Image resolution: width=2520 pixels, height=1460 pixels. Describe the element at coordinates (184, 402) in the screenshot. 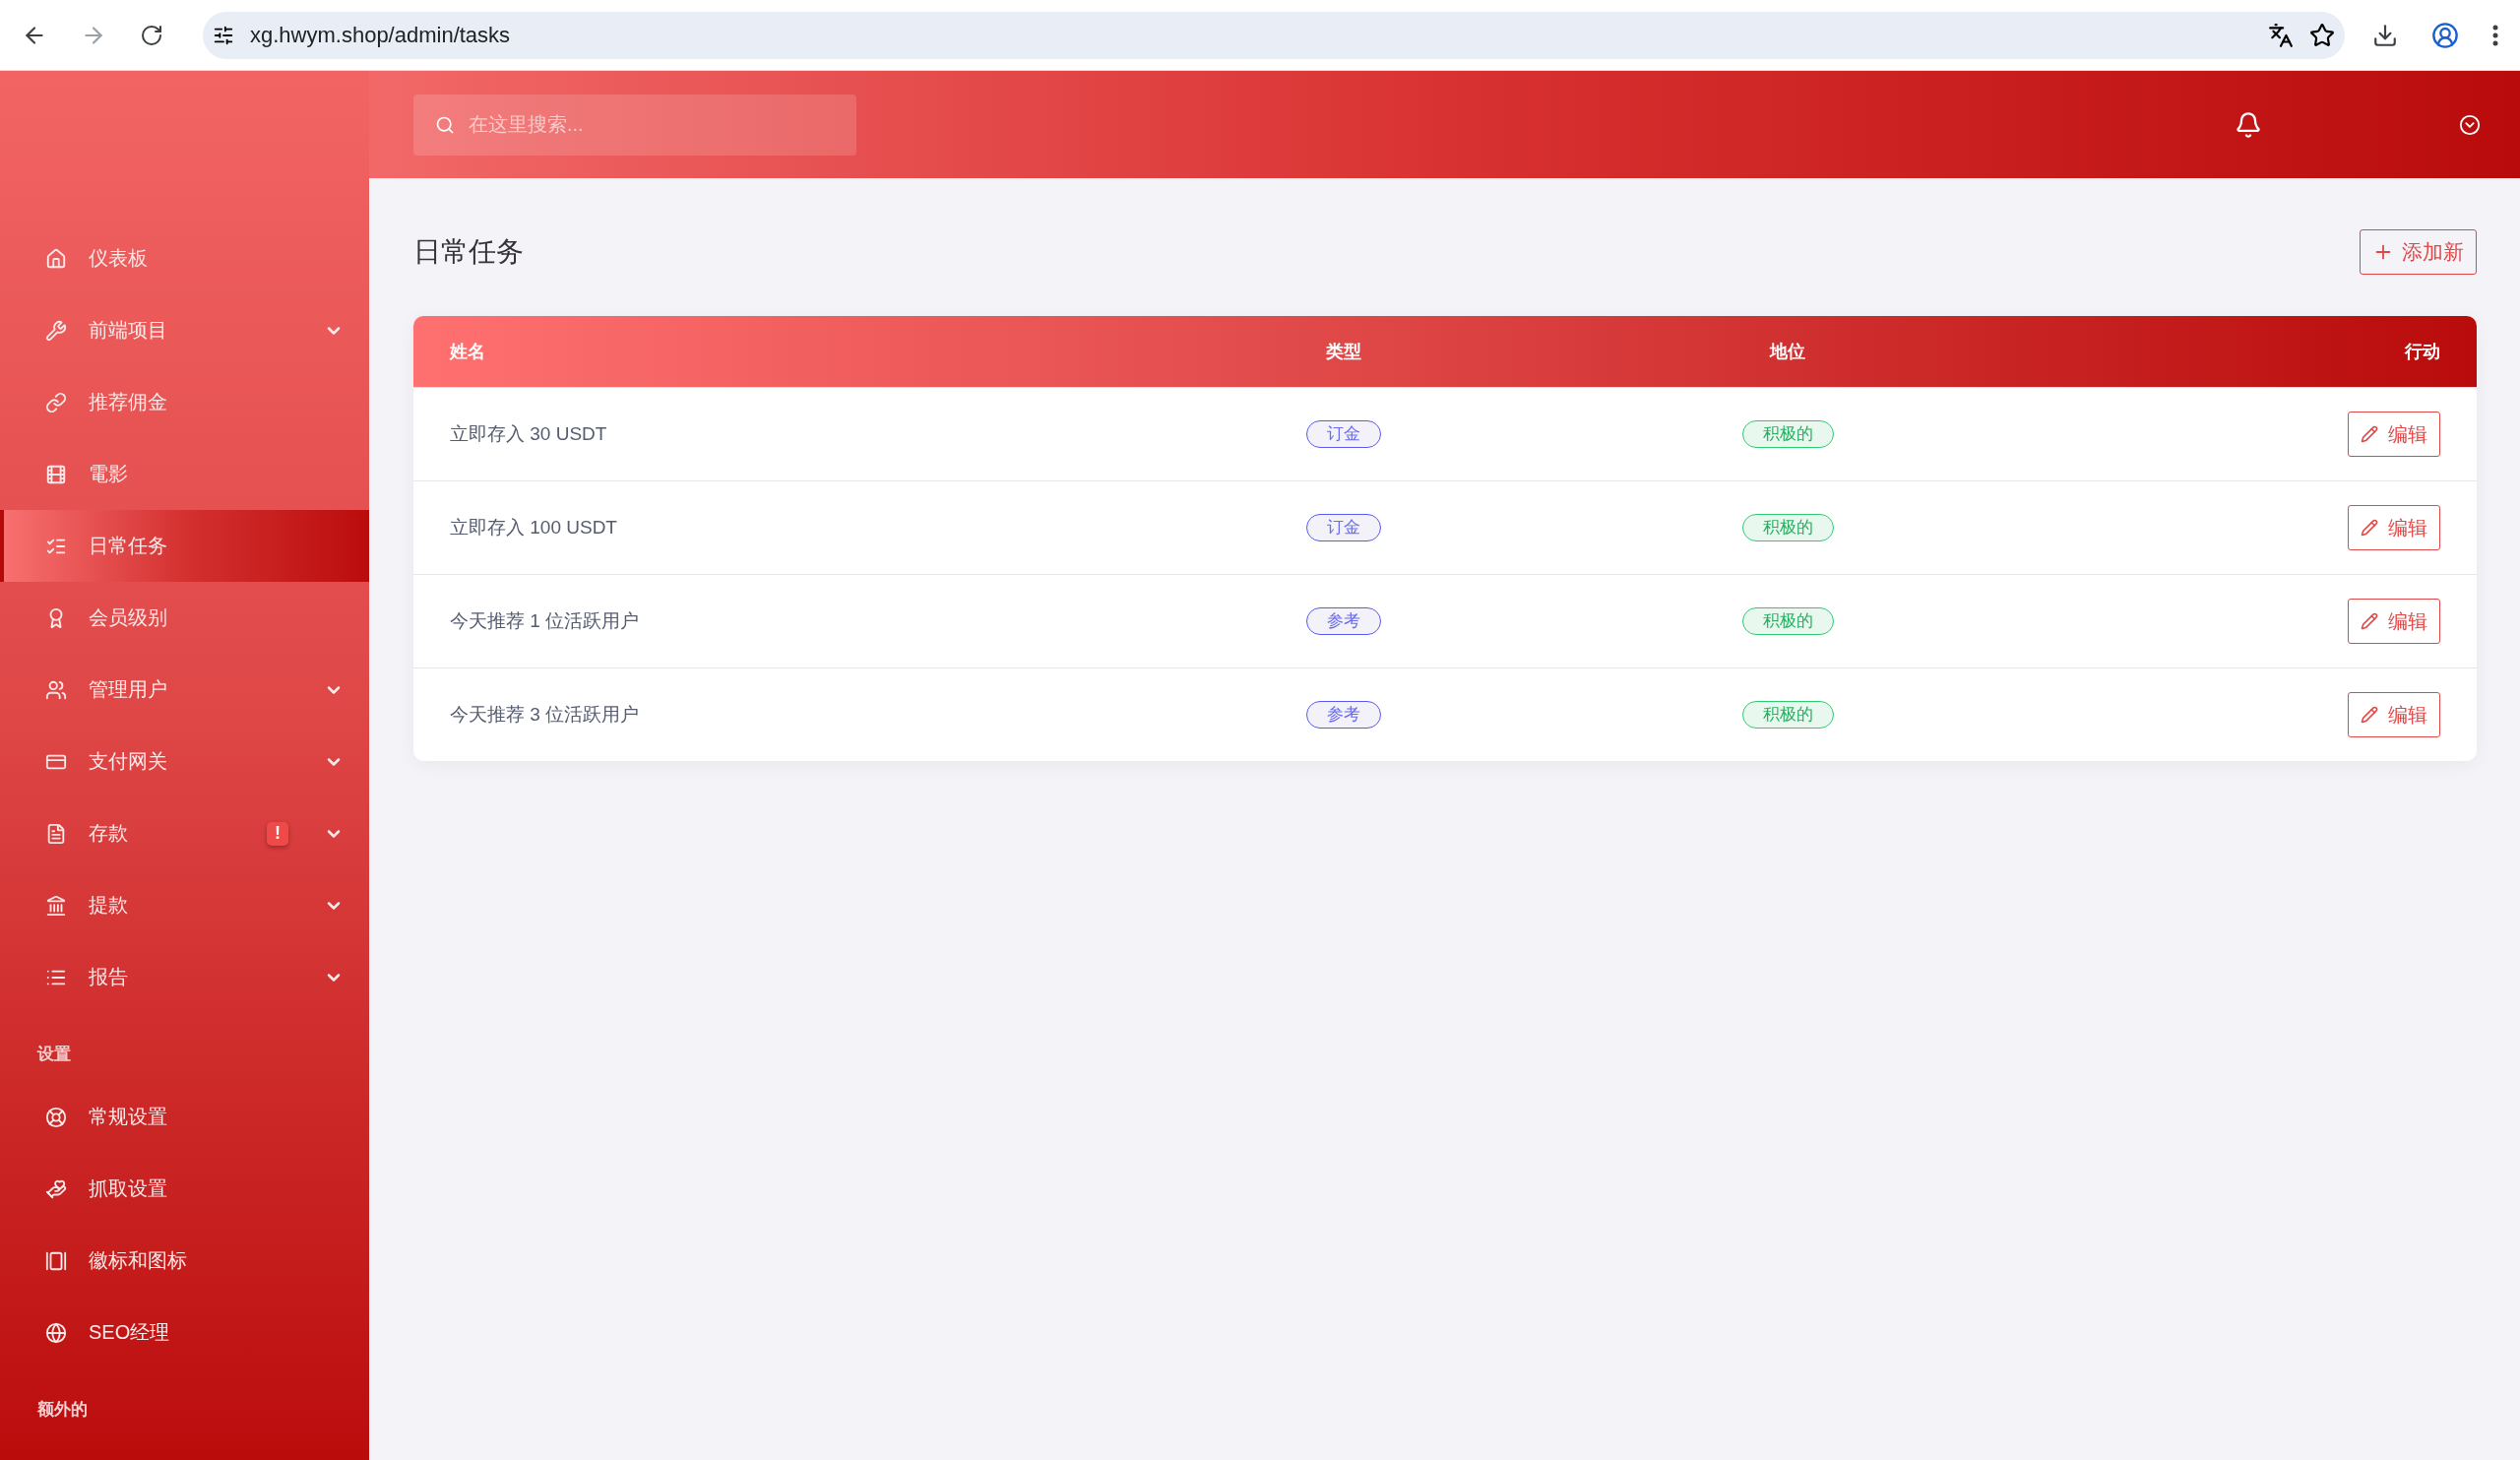

I see `sidebar-item: 推荐佣金` at that location.